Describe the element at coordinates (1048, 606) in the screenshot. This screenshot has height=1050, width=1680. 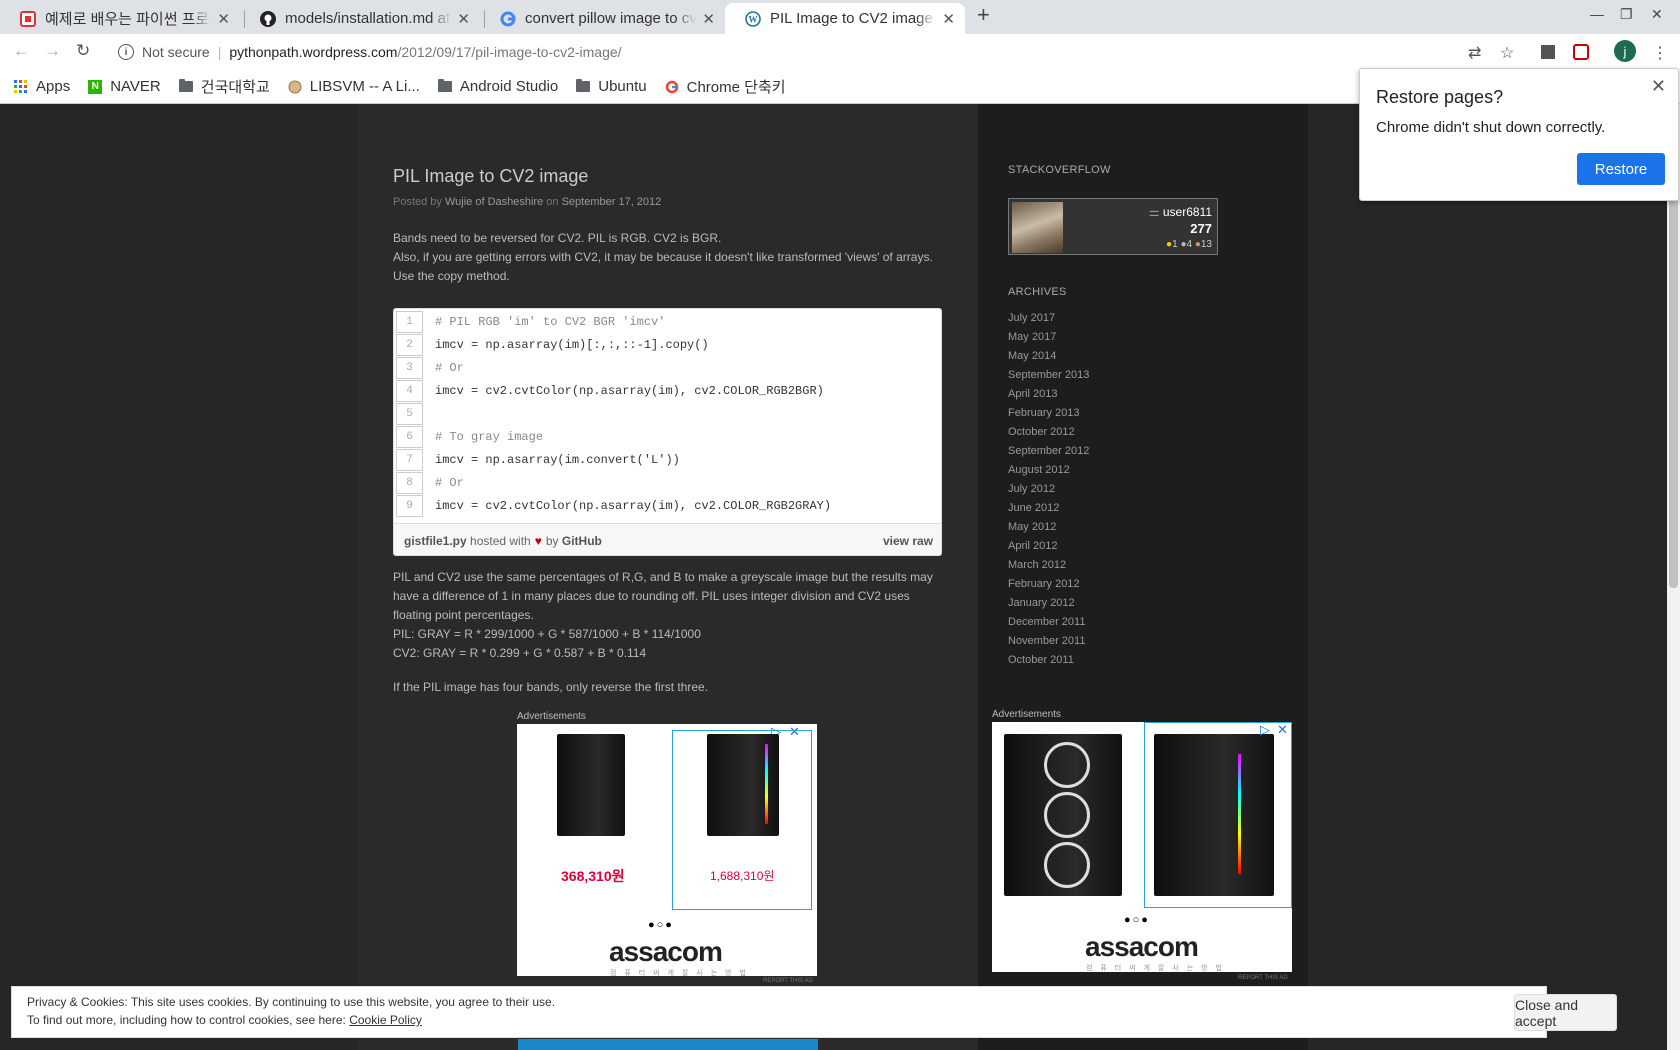
I see `archive-link: January 2012` at that location.